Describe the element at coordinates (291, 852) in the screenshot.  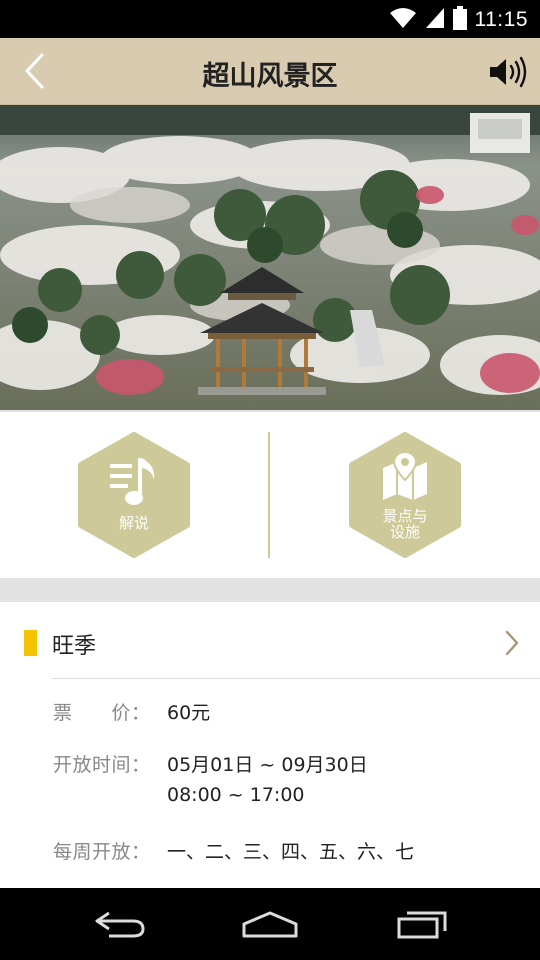
I see `weekly-open-days: 一、二、三、四、五、六、七` at that location.